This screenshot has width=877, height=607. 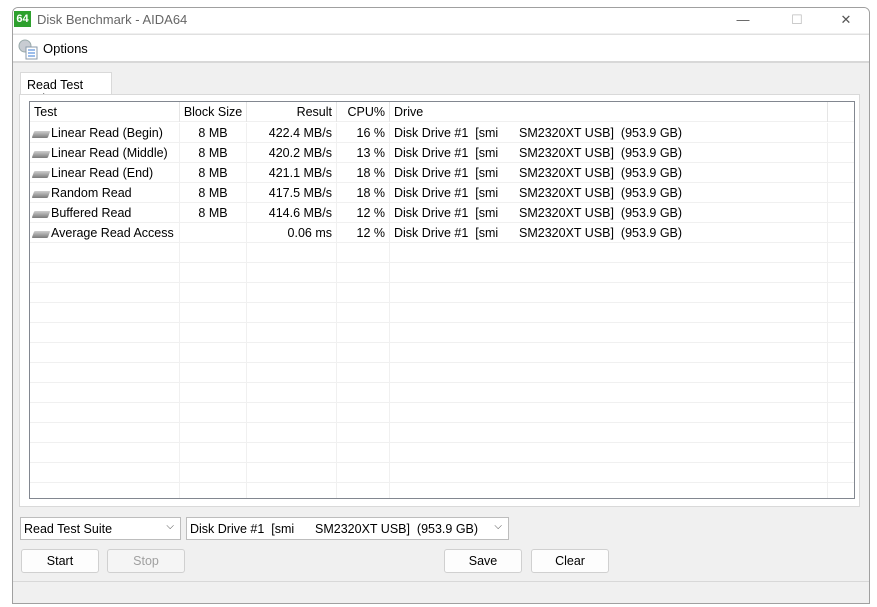 I want to click on header-drive: Drive, so click(x=609, y=112).